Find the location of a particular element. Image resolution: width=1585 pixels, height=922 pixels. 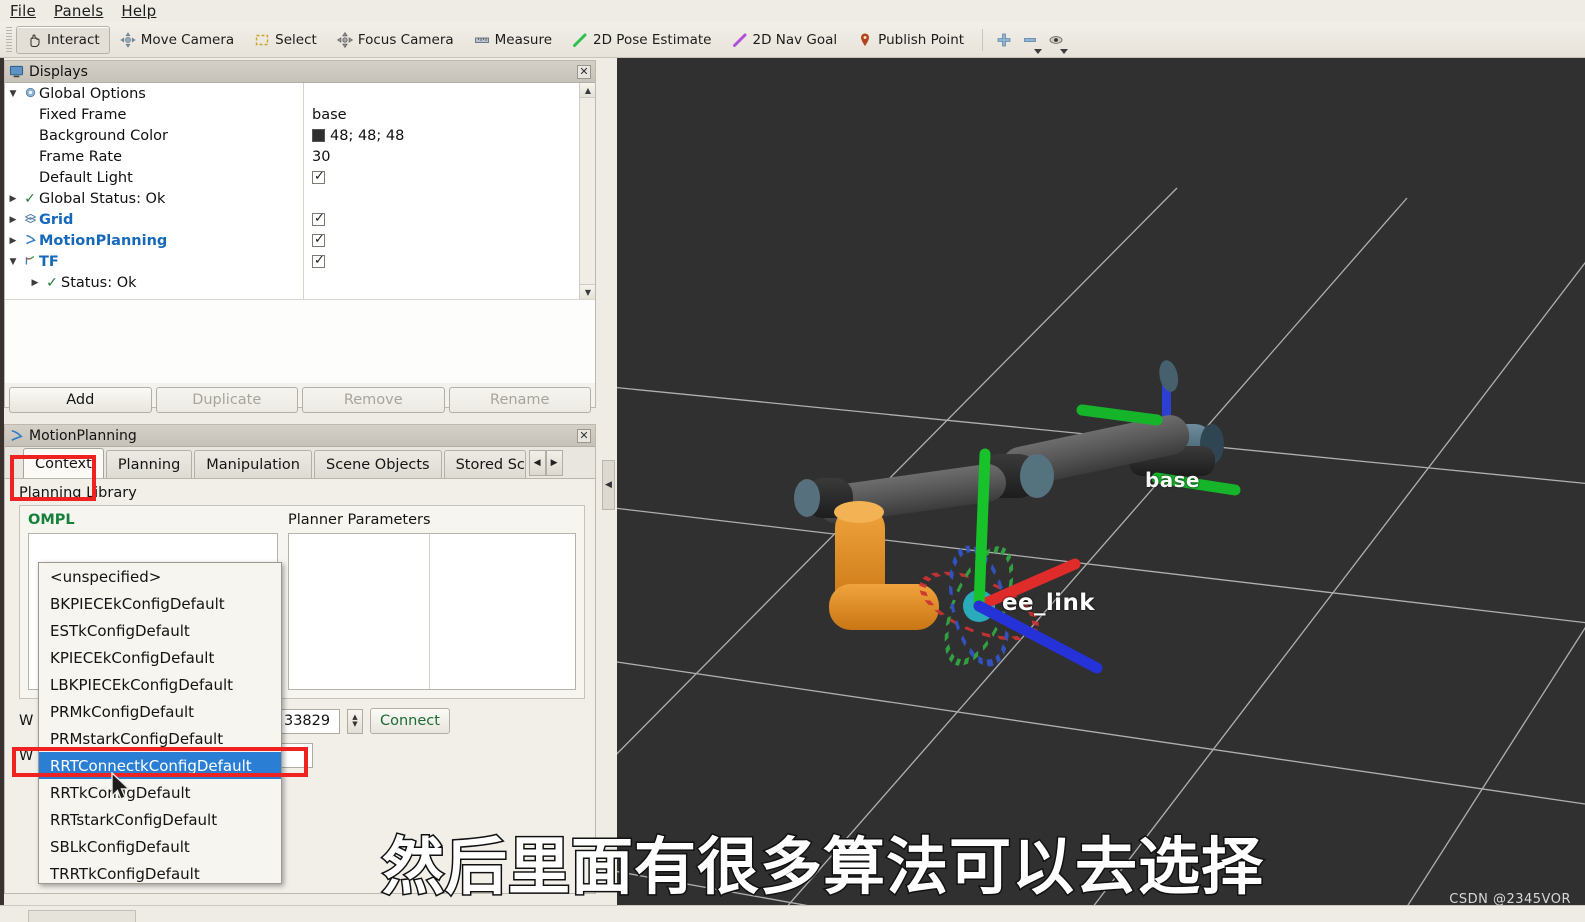

tool-bar: Interact Move Camera Select Focus Camera is located at coordinates (792, 40).